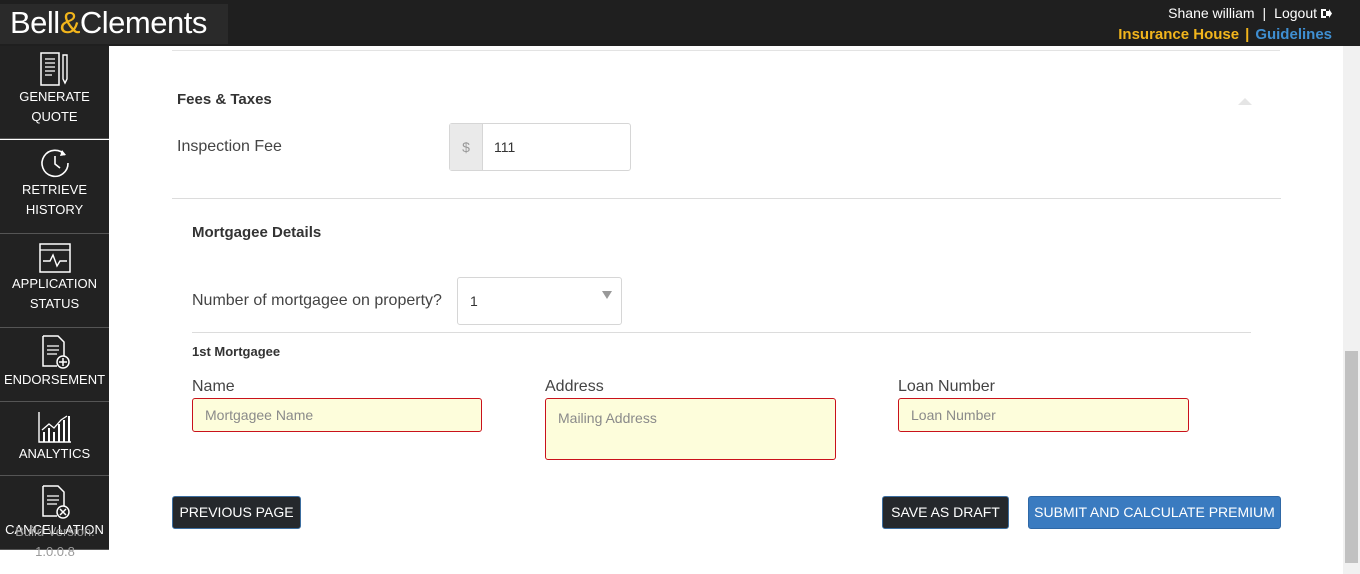 The image size is (1360, 574). Describe the element at coordinates (504, 147) in the screenshot. I see `inspection-fee-value: 111` at that location.